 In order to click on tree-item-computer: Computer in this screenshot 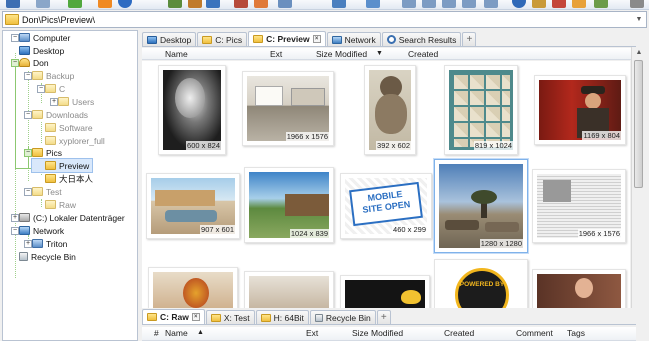, I will do `click(44, 37)`.